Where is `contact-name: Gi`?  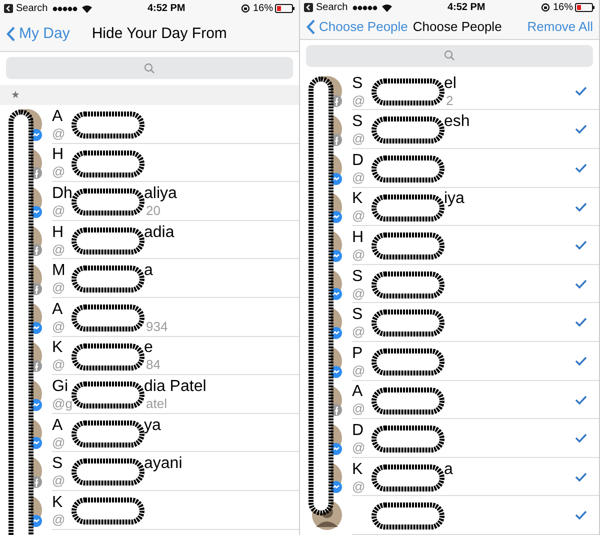
contact-name: Gi is located at coordinates (60, 386).